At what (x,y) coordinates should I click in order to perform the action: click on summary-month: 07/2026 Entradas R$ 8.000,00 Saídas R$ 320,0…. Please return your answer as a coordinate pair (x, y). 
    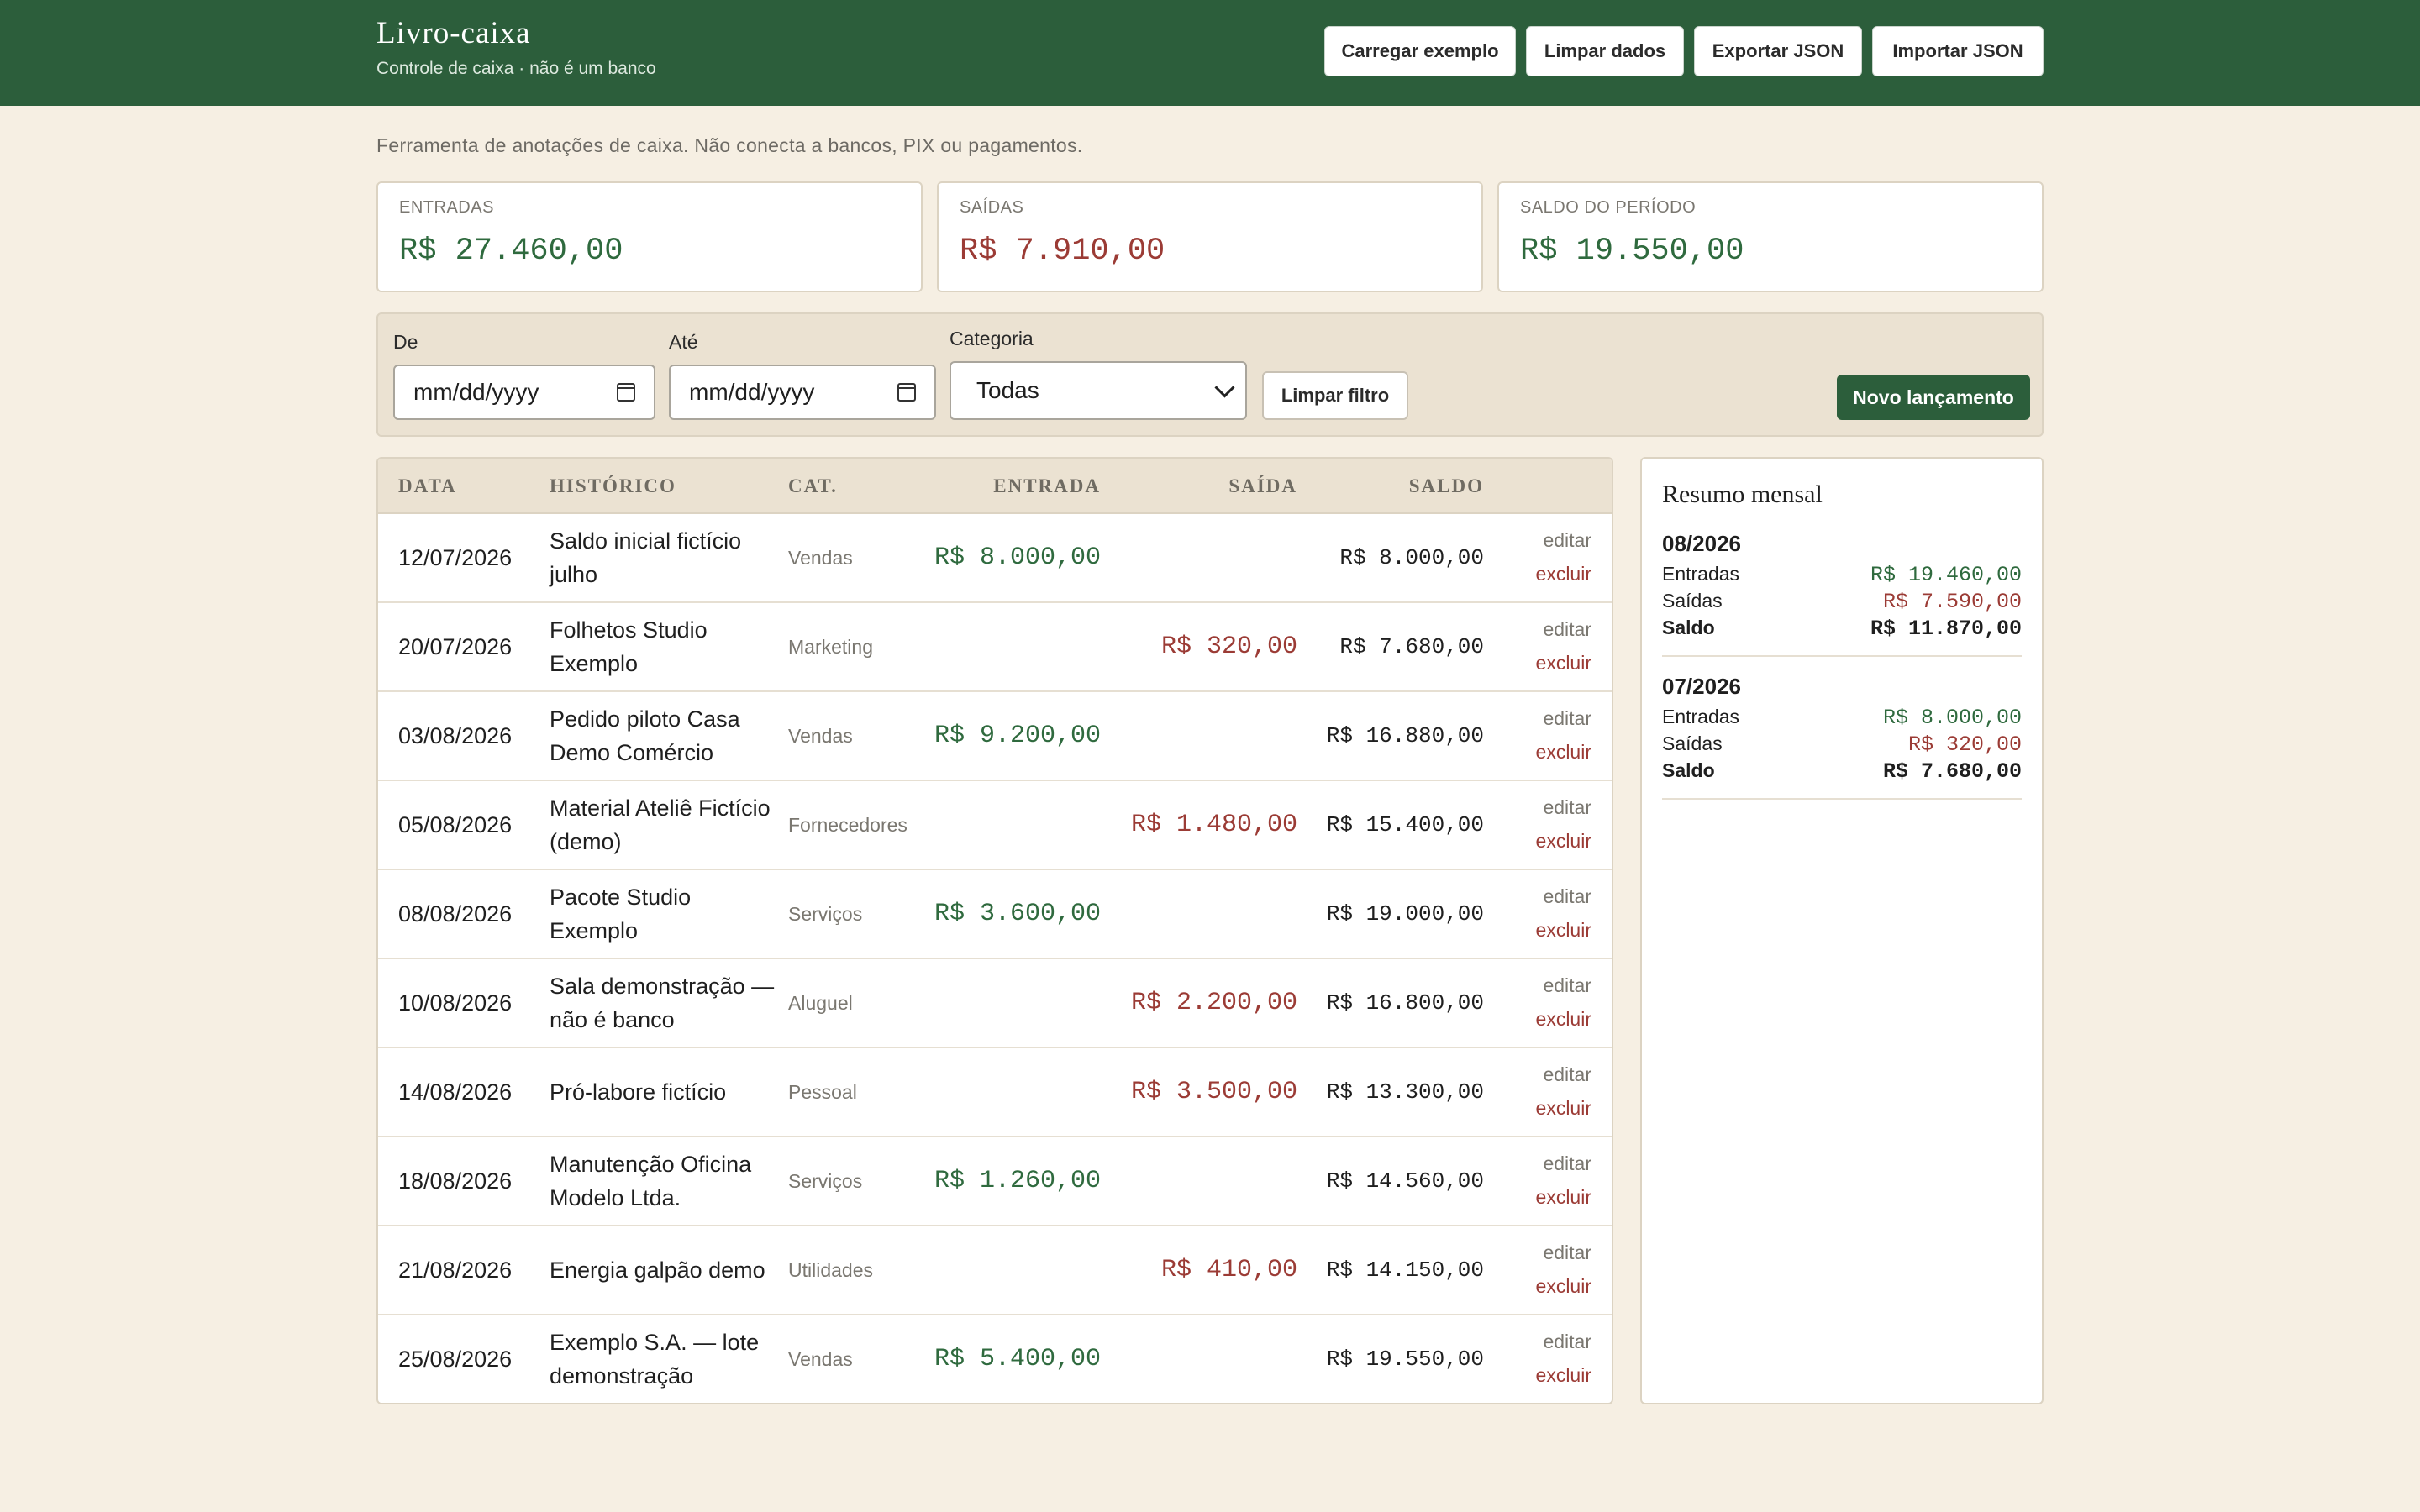
    Looking at the image, I should click on (1842, 737).